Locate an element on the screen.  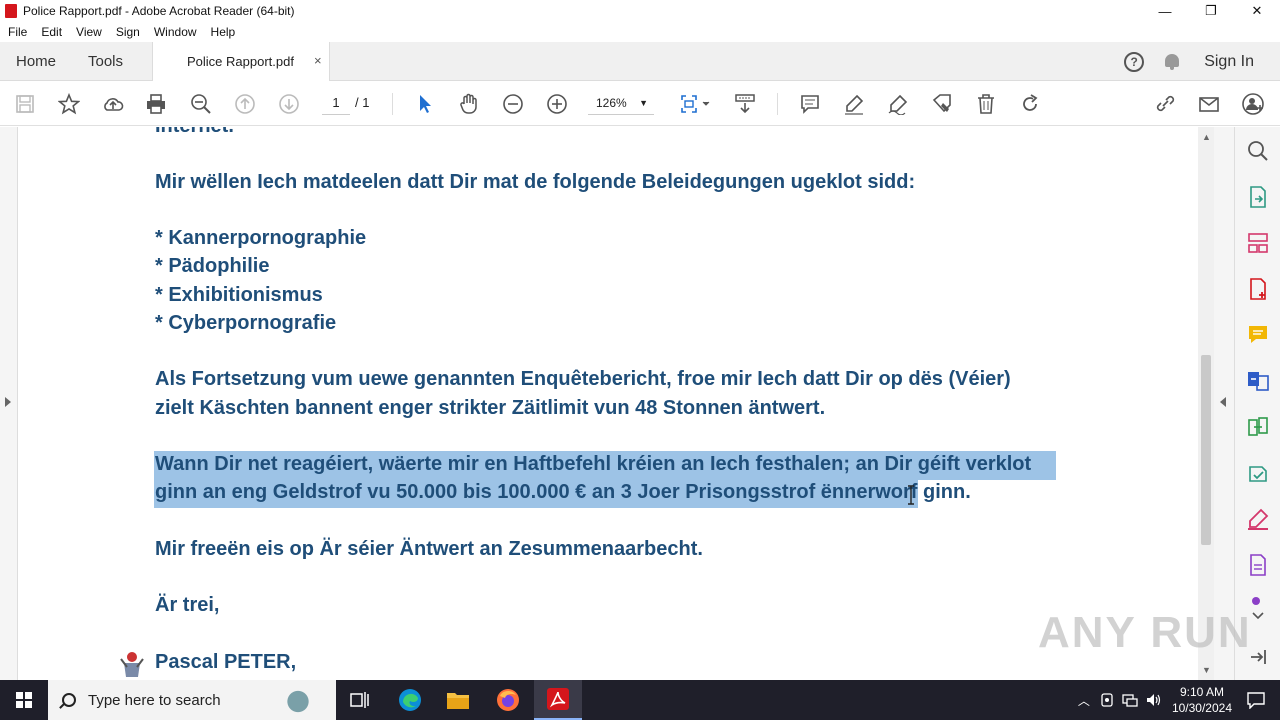
scroll-up-arrow-icon: ▲ is located at coordinates (1206, 137).